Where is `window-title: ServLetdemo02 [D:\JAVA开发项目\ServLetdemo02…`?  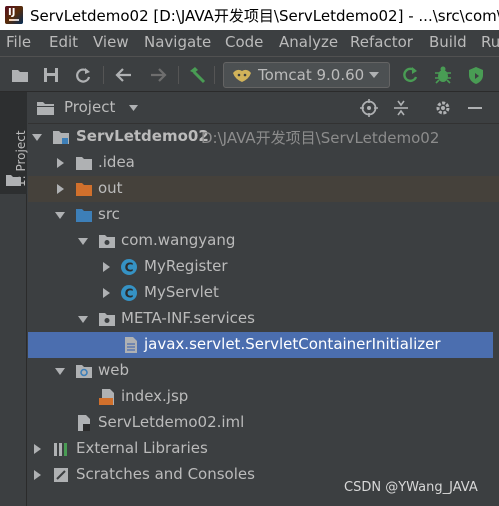
window-title: ServLetdemo02 [D:\JAVA开发项目\ServLetdemo02… is located at coordinates (264, 16).